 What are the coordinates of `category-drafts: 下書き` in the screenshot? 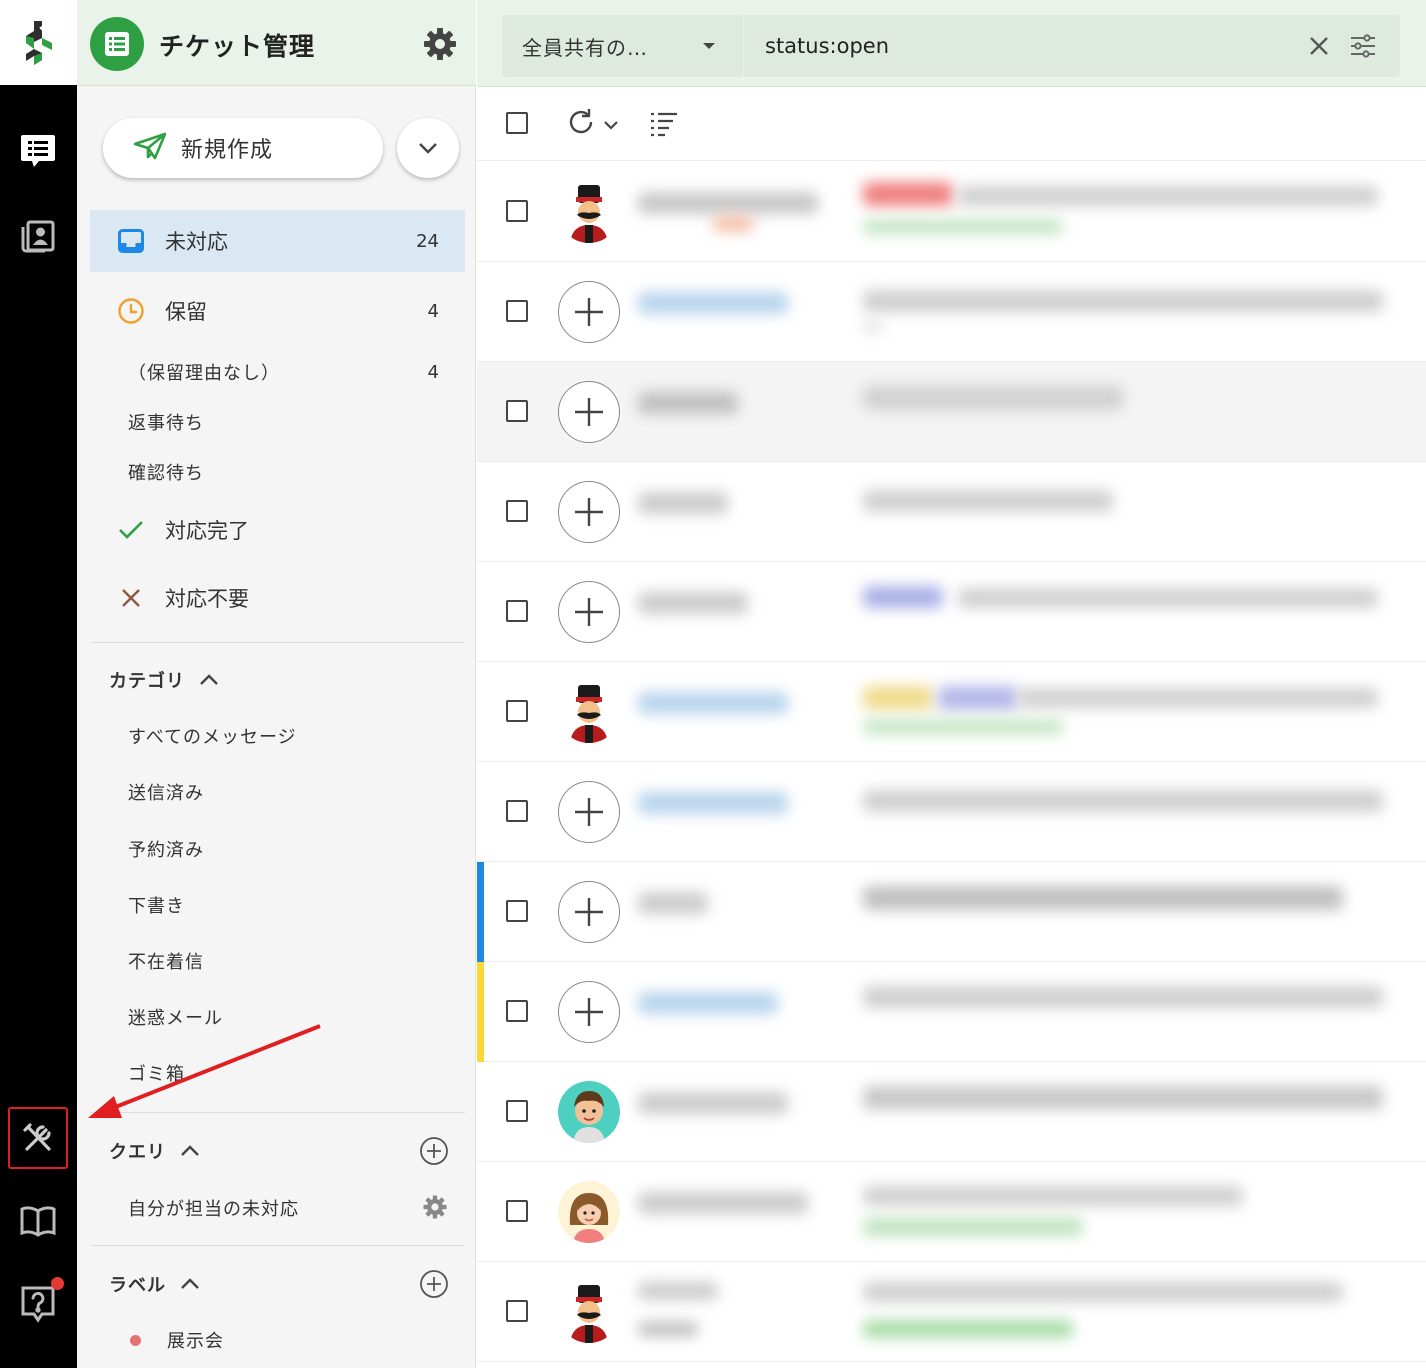 It's located at (288, 905).